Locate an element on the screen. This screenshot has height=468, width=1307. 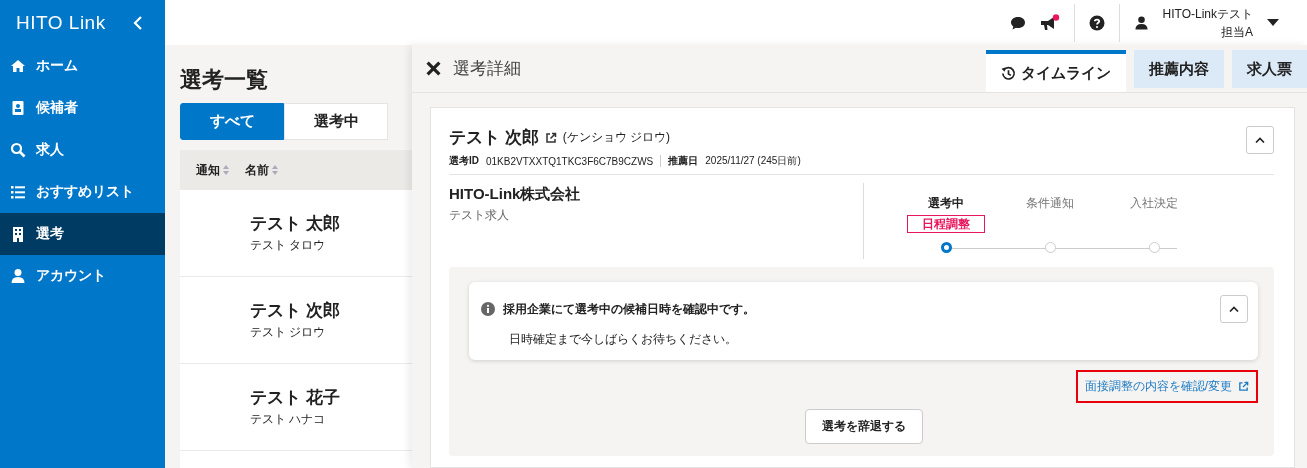
chat-bubble-icon is located at coordinates (1017, 22).